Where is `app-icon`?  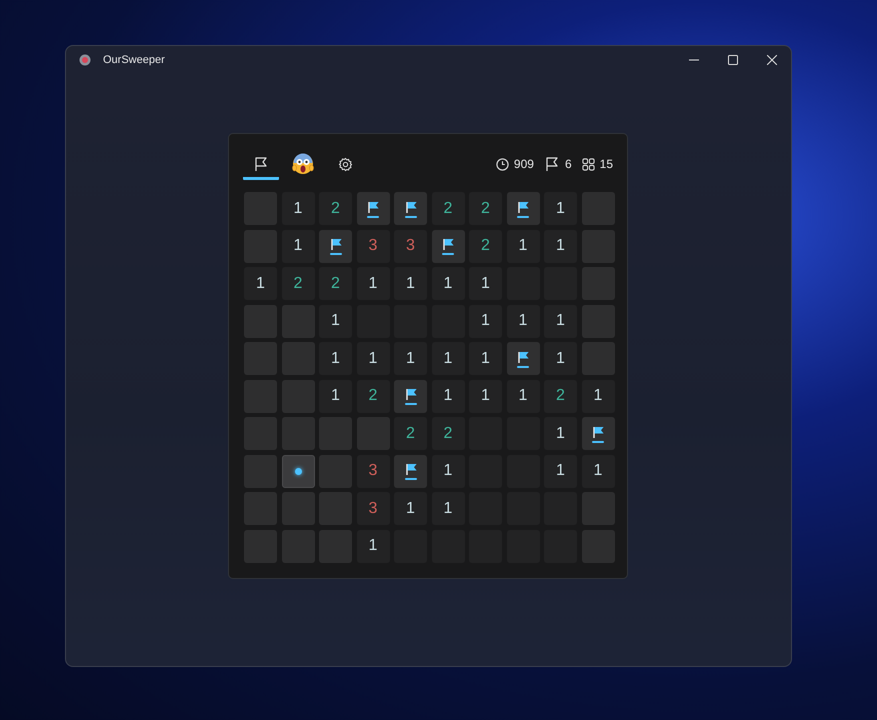 app-icon is located at coordinates (85, 60).